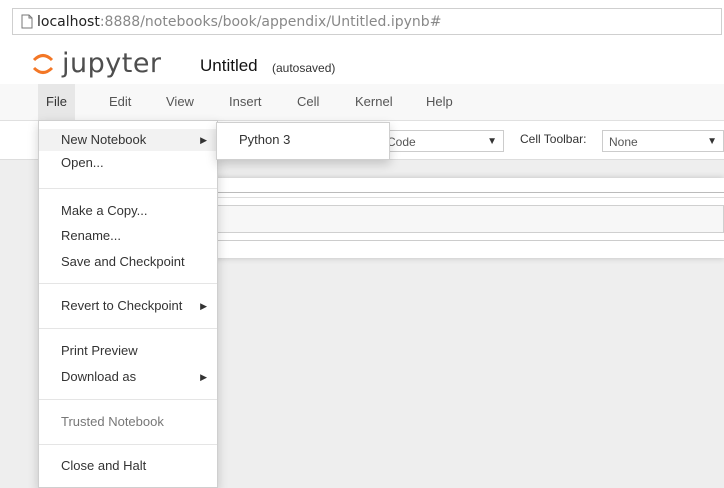 This screenshot has height=488, width=724. I want to click on jupyter-logo: jupyter, so click(97, 63).